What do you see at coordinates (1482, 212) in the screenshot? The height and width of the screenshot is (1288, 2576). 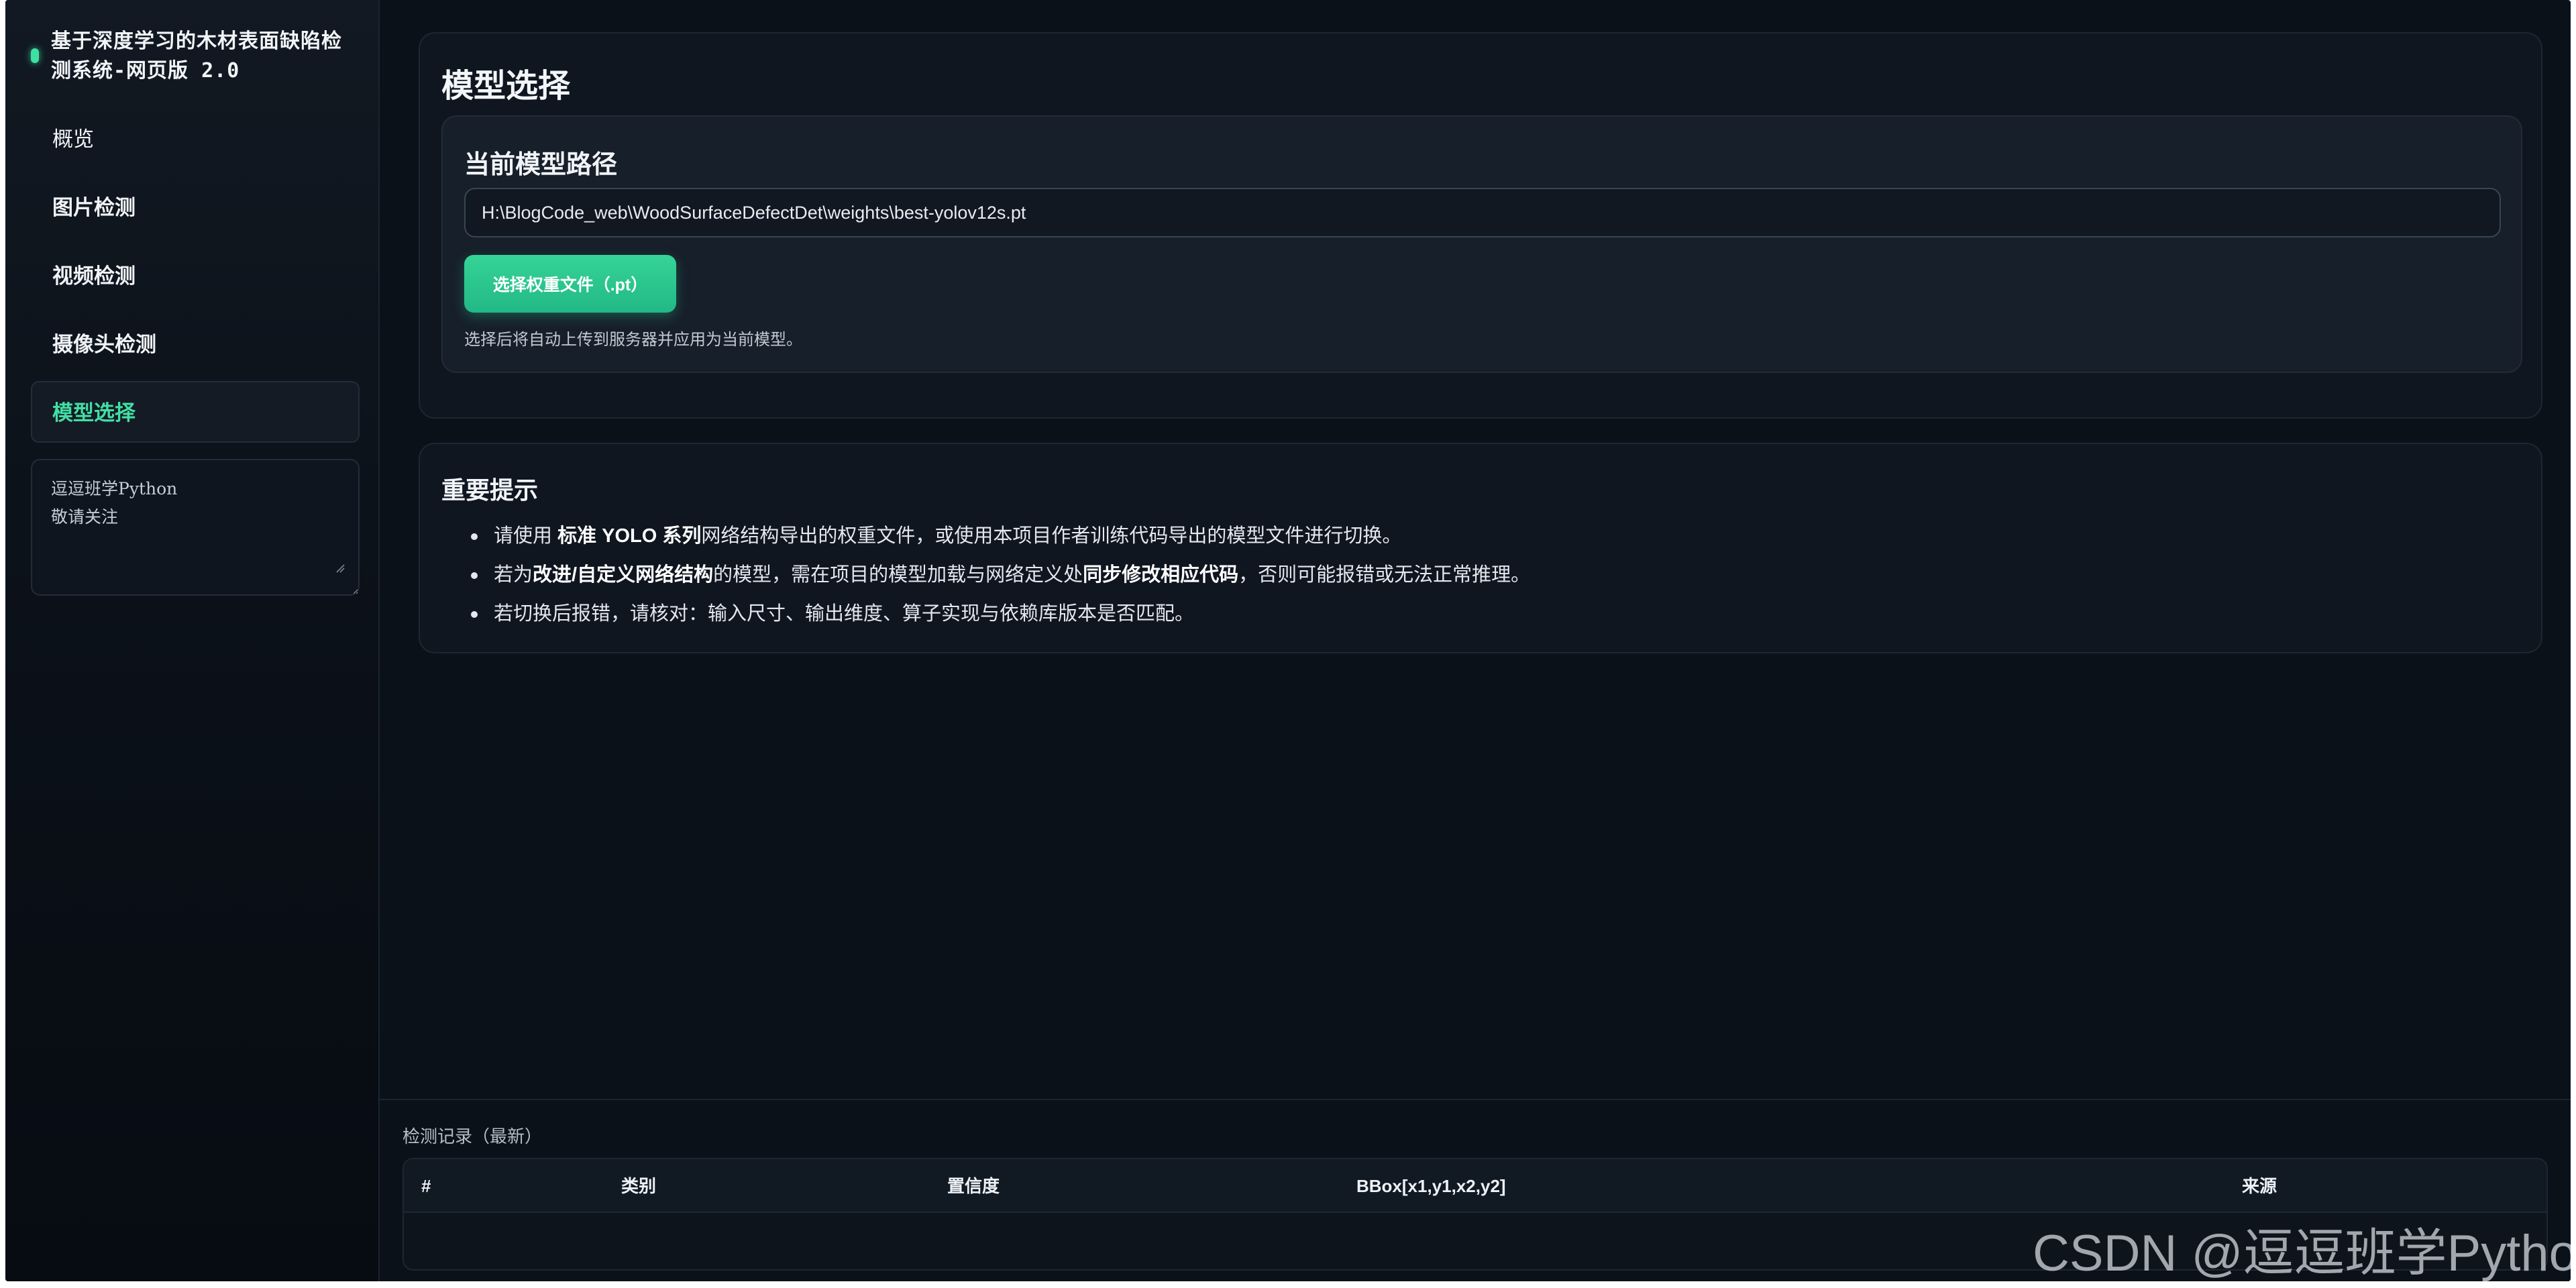 I see `model-path-input` at bounding box center [1482, 212].